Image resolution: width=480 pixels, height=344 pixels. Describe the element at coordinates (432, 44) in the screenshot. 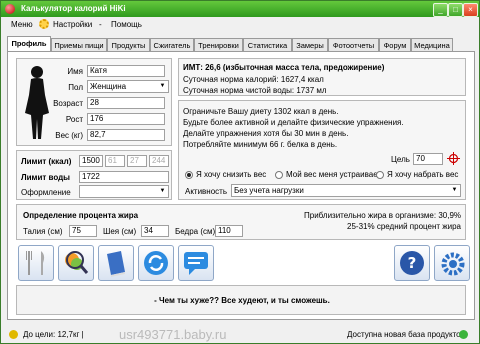

I see `tab-medicine: Медицина` at that location.